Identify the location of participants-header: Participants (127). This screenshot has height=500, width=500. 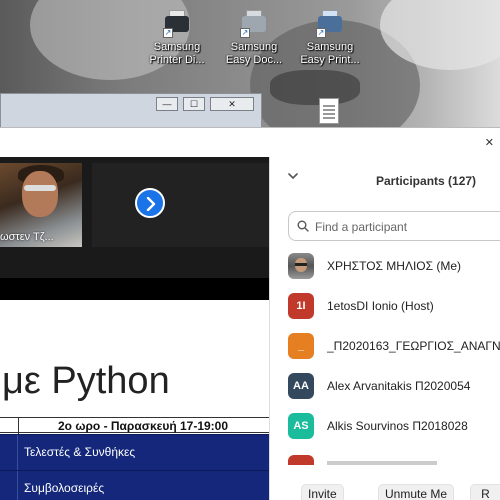
(385, 177).